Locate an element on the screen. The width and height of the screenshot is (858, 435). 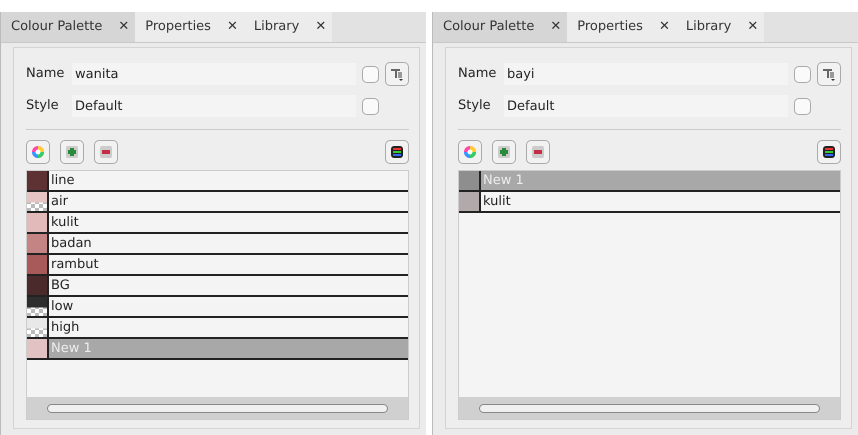
swatch-row: BG is located at coordinates (217, 286).